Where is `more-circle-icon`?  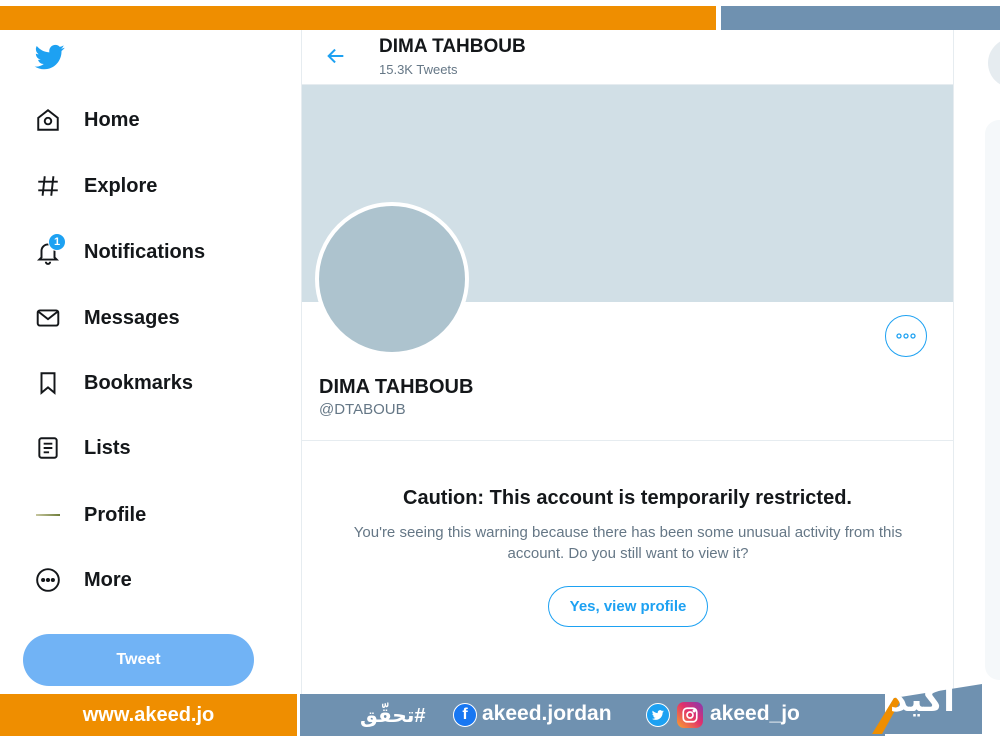
more-circle-icon is located at coordinates (48, 580).